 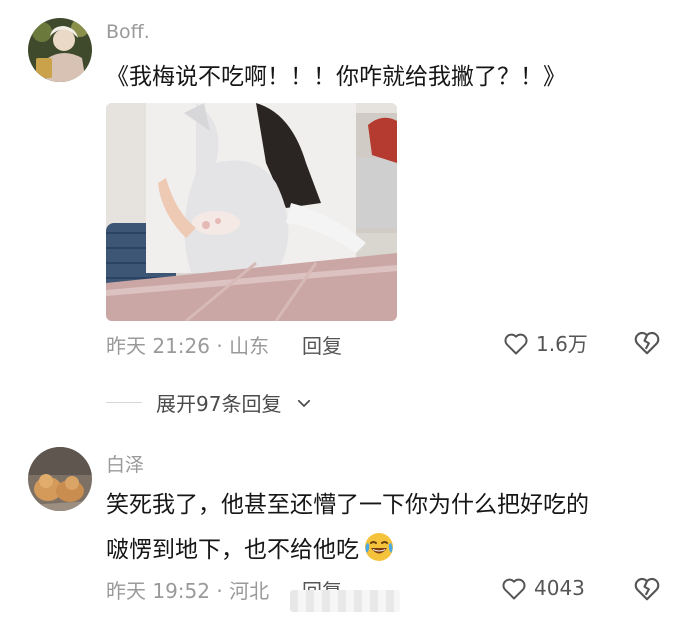 What do you see at coordinates (251, 212) in the screenshot?
I see `comment-image` at bounding box center [251, 212].